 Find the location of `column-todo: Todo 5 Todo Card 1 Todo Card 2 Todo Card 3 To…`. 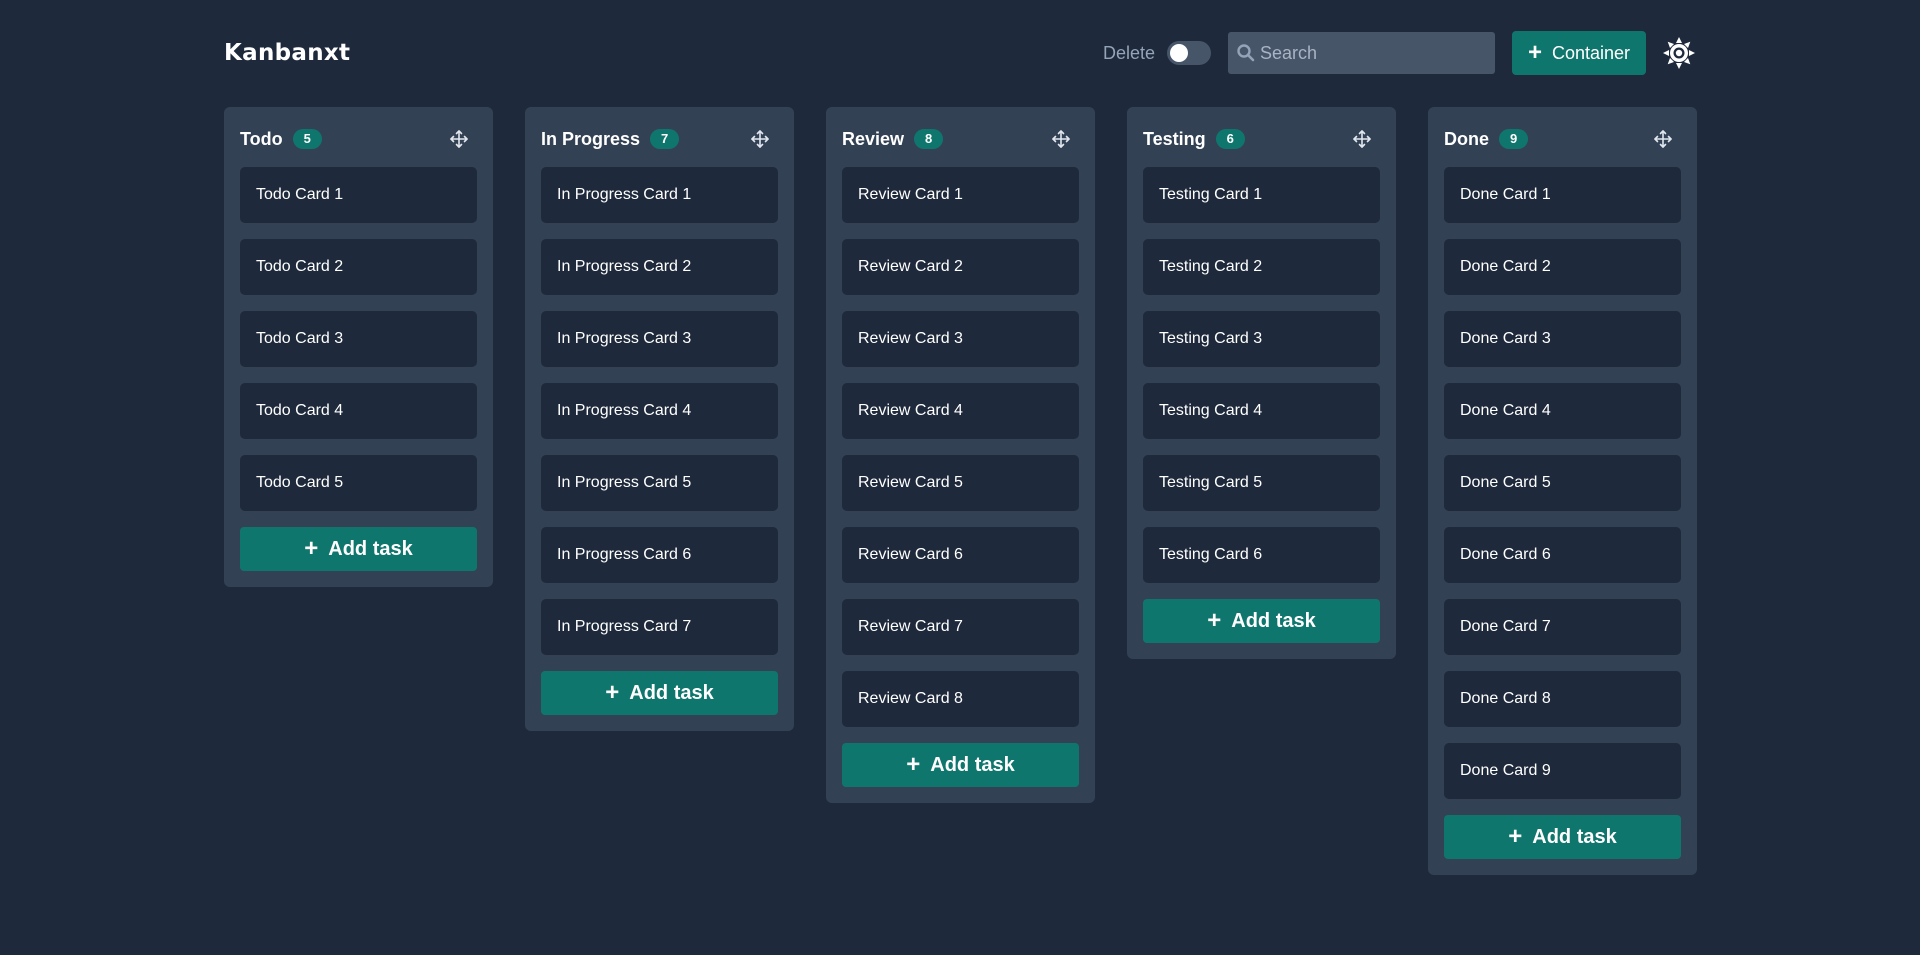

column-todo: Todo 5 Todo Card 1 Todo Card 2 Todo Card 3 To… is located at coordinates (358, 347).